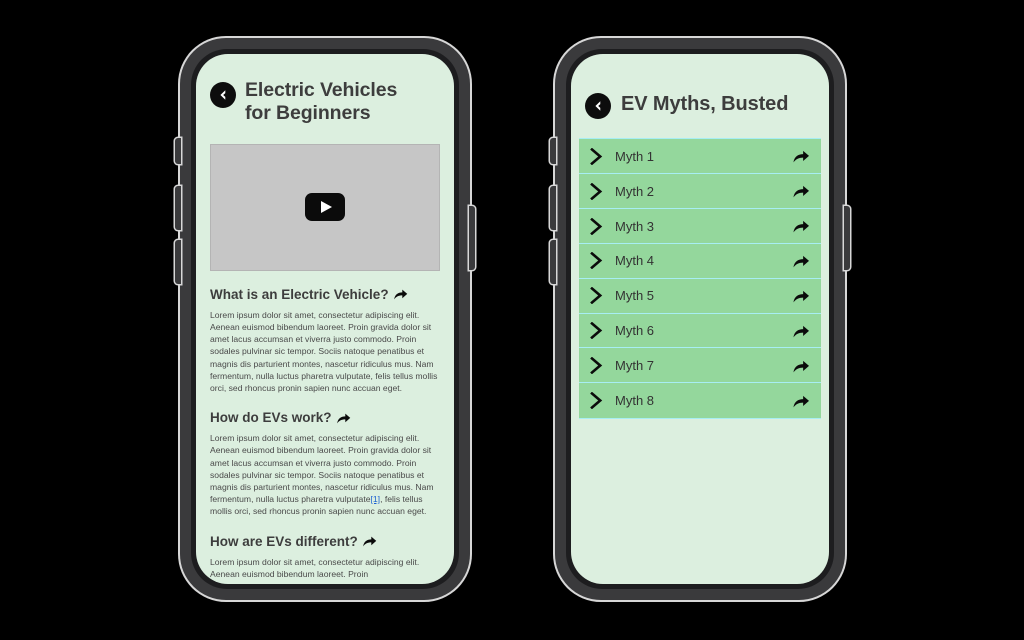 This screenshot has width=1024, height=640. What do you see at coordinates (635, 401) in the screenshot?
I see `myth-list-item-label: Myth 8` at bounding box center [635, 401].